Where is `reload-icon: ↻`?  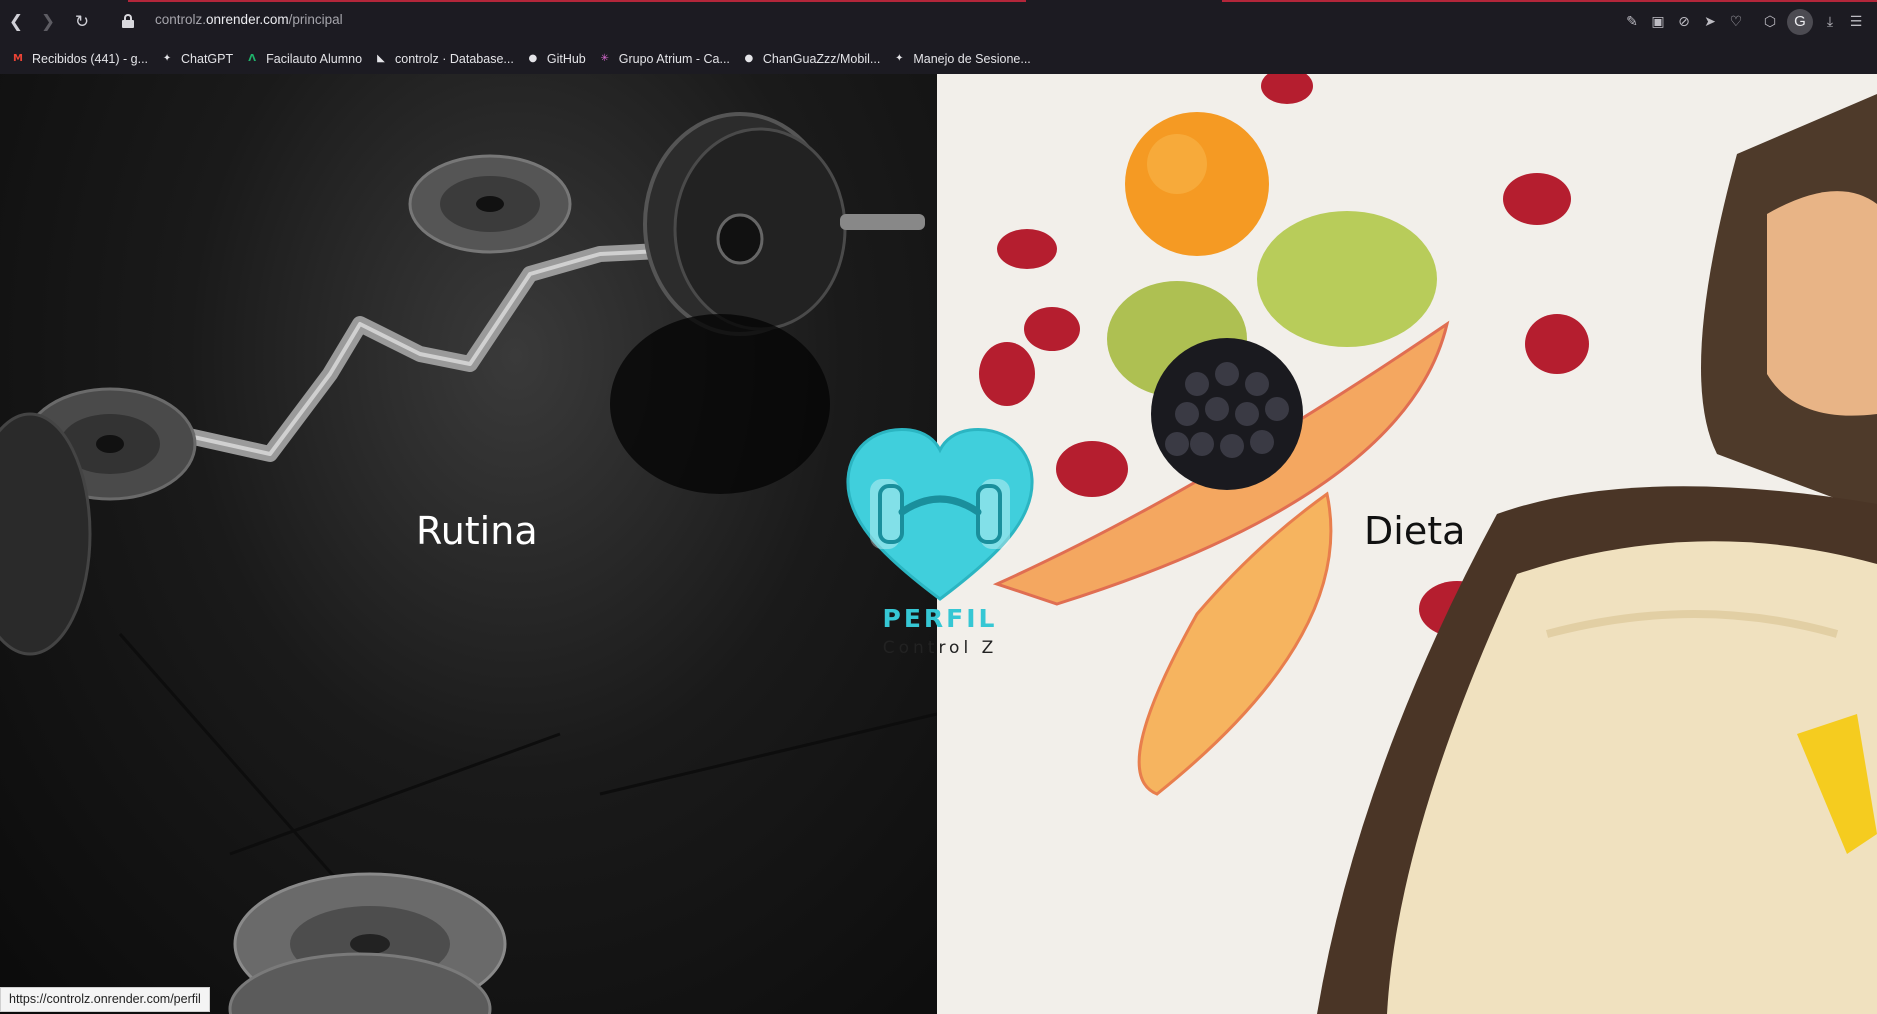
reload-icon: ↻ is located at coordinates (82, 22).